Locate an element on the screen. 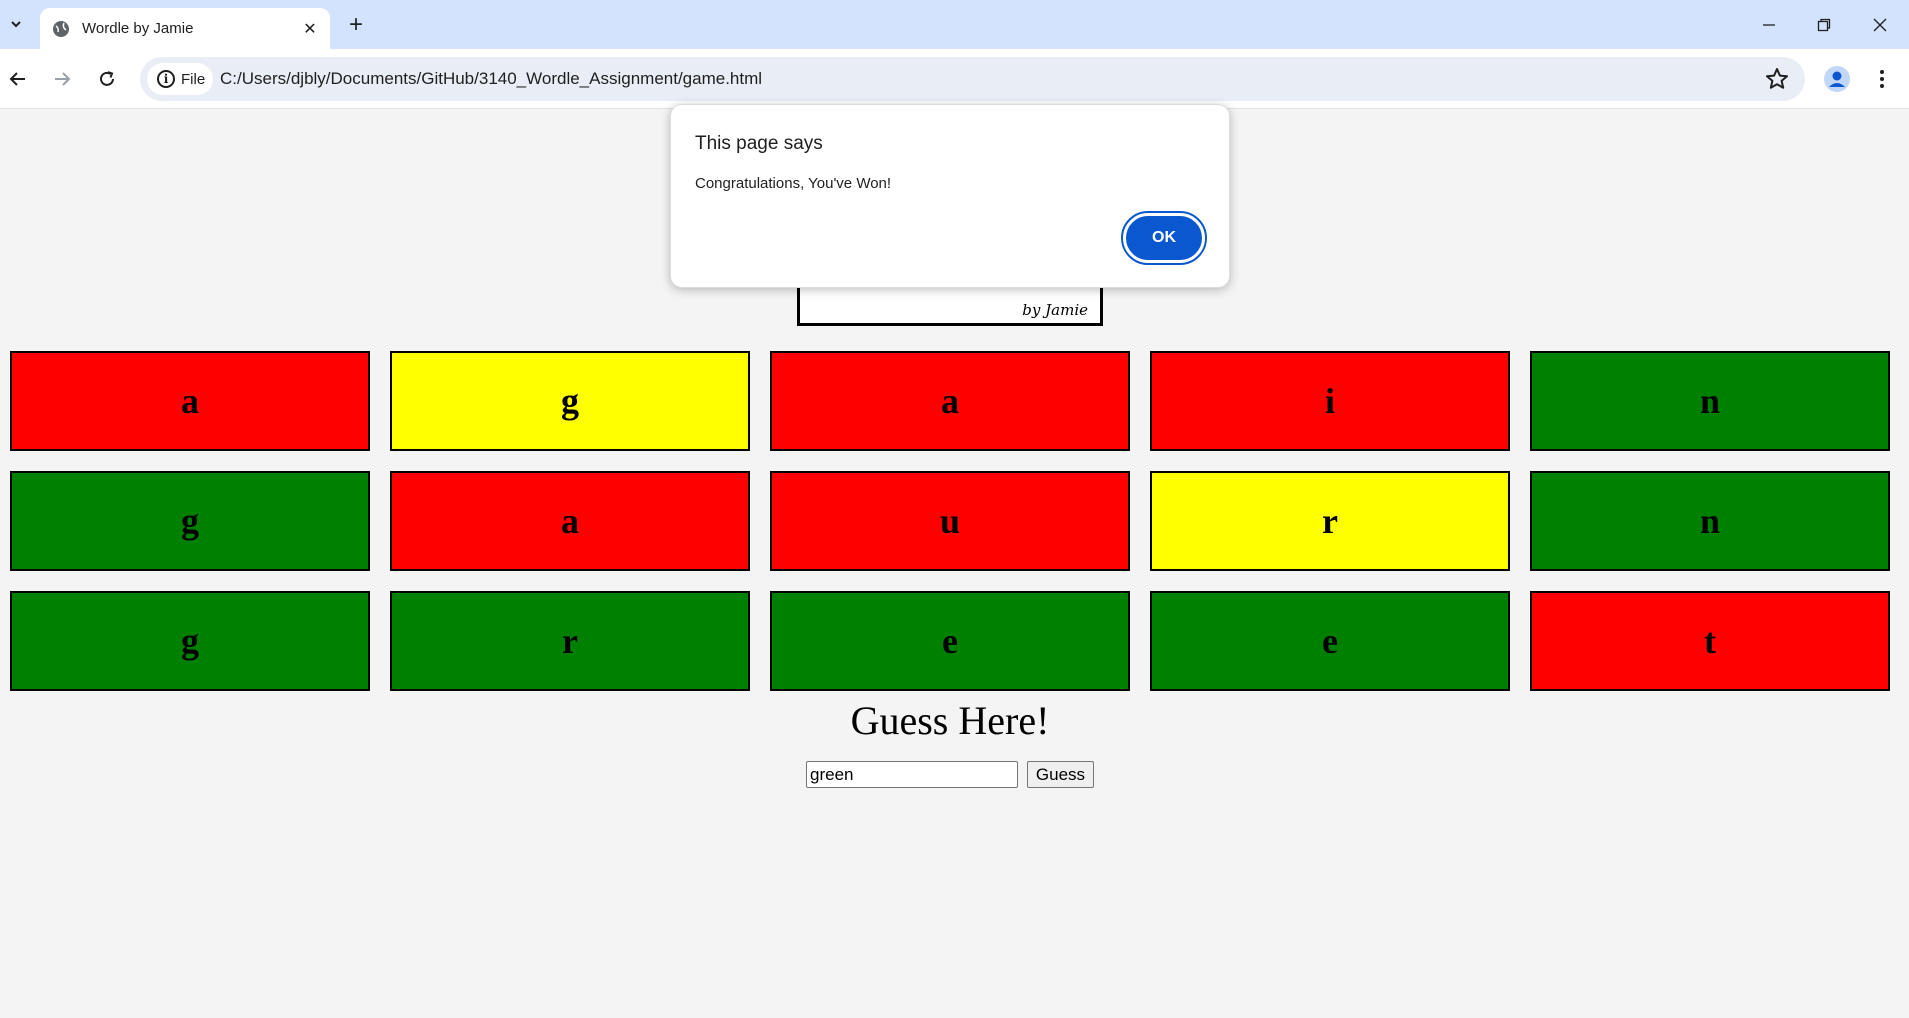 The width and height of the screenshot is (1909, 1018). profile-button is located at coordinates (1837, 79).